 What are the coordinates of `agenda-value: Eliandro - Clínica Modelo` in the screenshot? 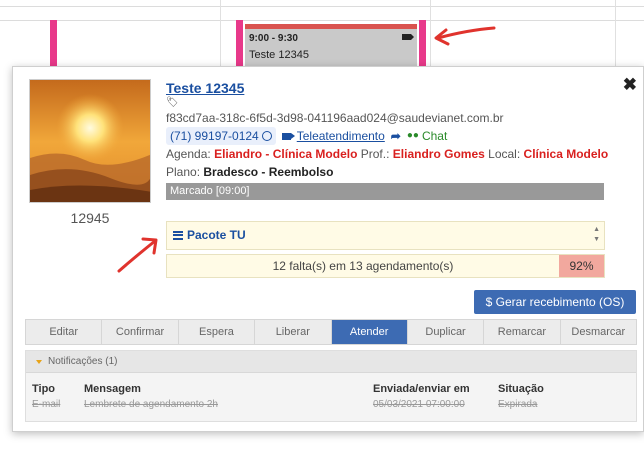 It's located at (286, 154).